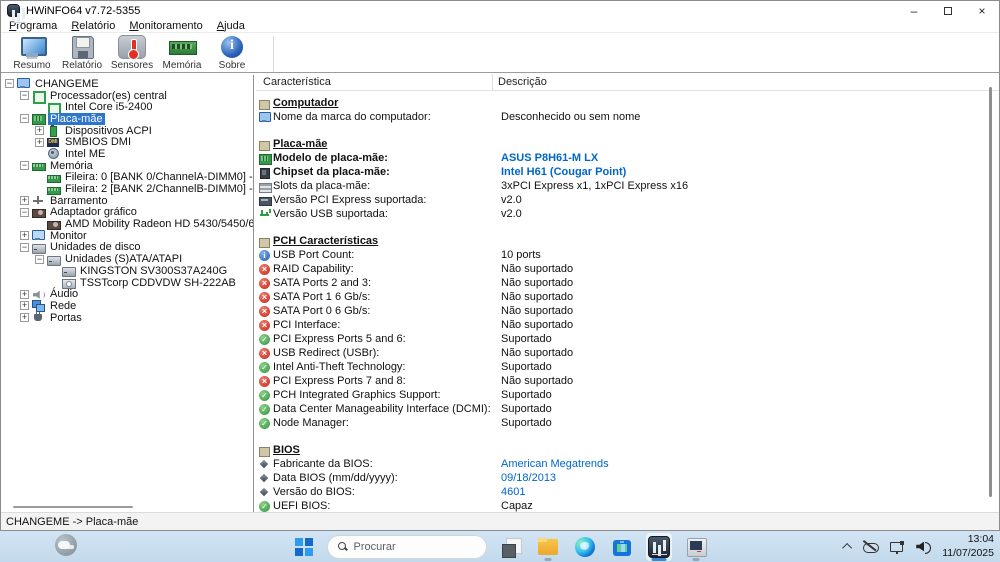  Describe the element at coordinates (339, 367) in the screenshot. I see `detail-label: Intel Anti-Theft Technology:` at that location.